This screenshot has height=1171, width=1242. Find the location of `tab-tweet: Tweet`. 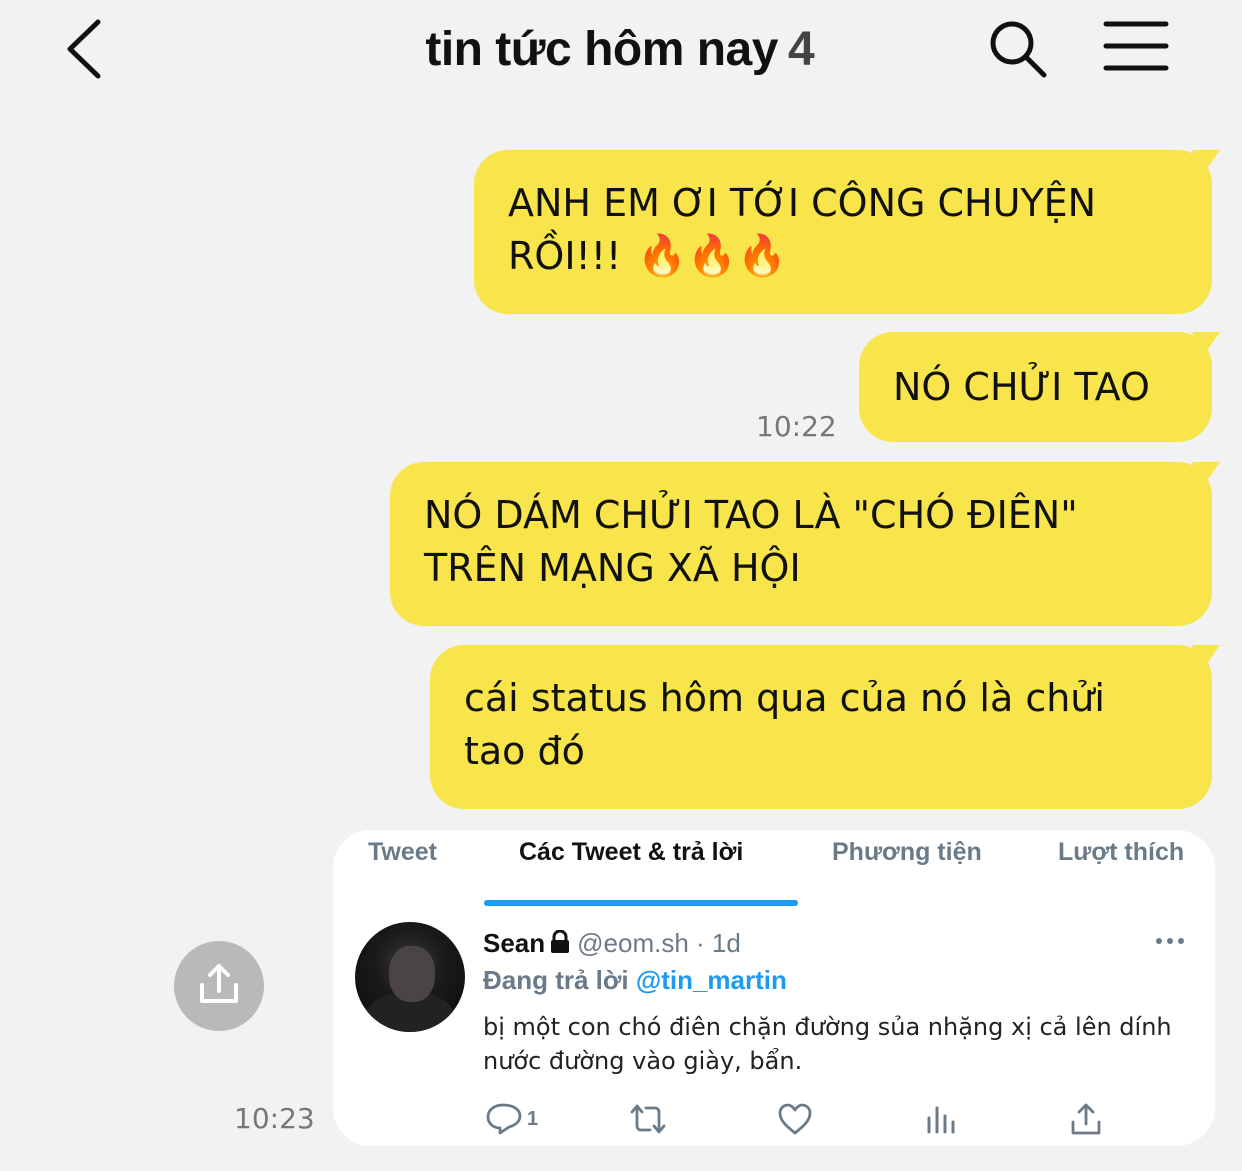

tab-tweet: Tweet is located at coordinates (402, 852).